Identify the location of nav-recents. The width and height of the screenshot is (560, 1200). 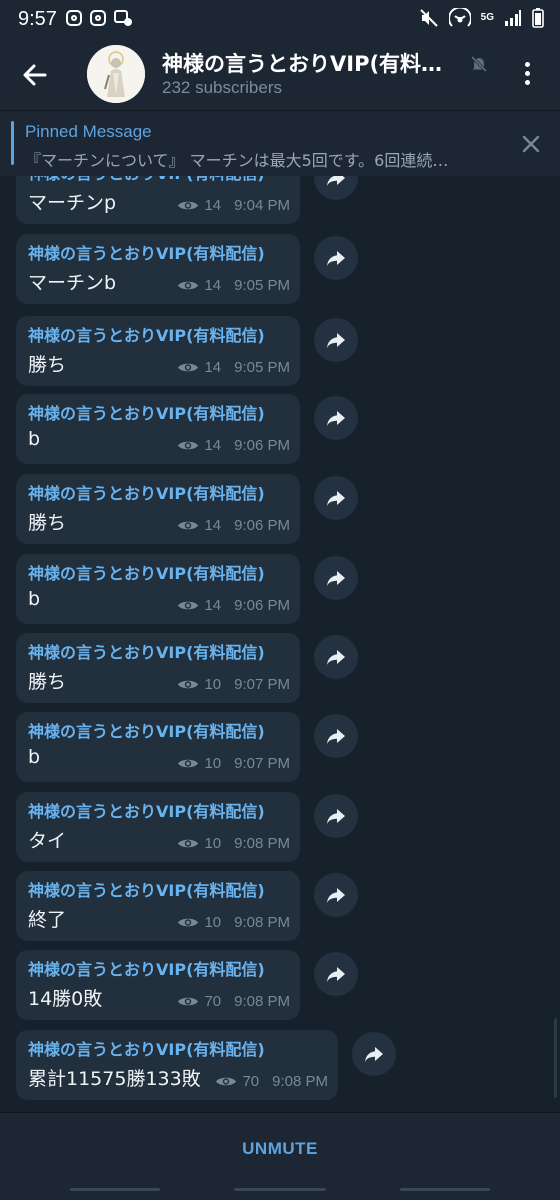
(115, 1189).